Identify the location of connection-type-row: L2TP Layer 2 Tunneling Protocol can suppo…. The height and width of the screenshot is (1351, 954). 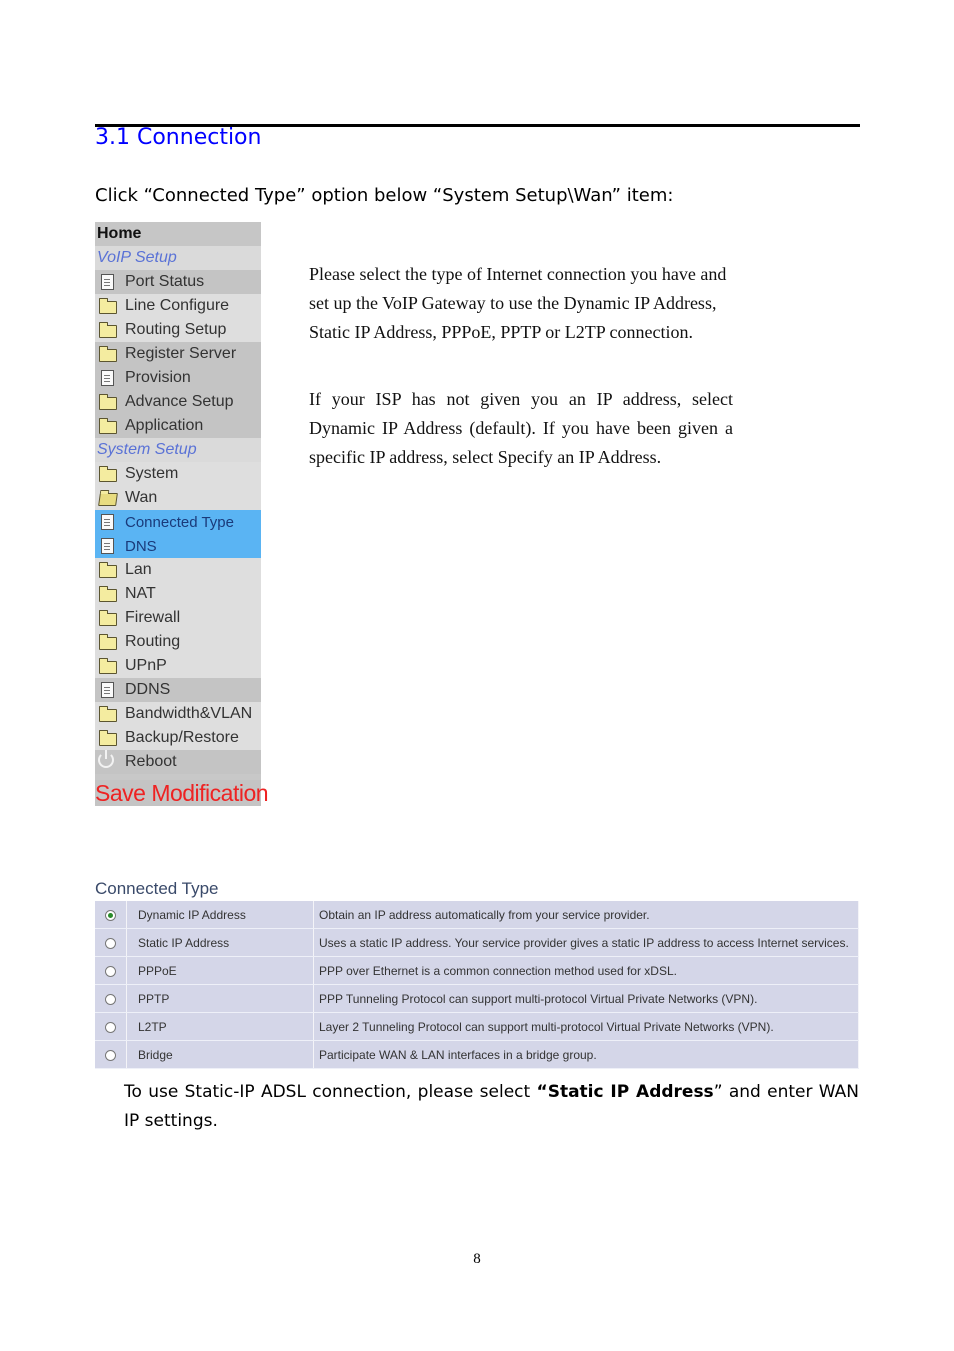
(477, 1026).